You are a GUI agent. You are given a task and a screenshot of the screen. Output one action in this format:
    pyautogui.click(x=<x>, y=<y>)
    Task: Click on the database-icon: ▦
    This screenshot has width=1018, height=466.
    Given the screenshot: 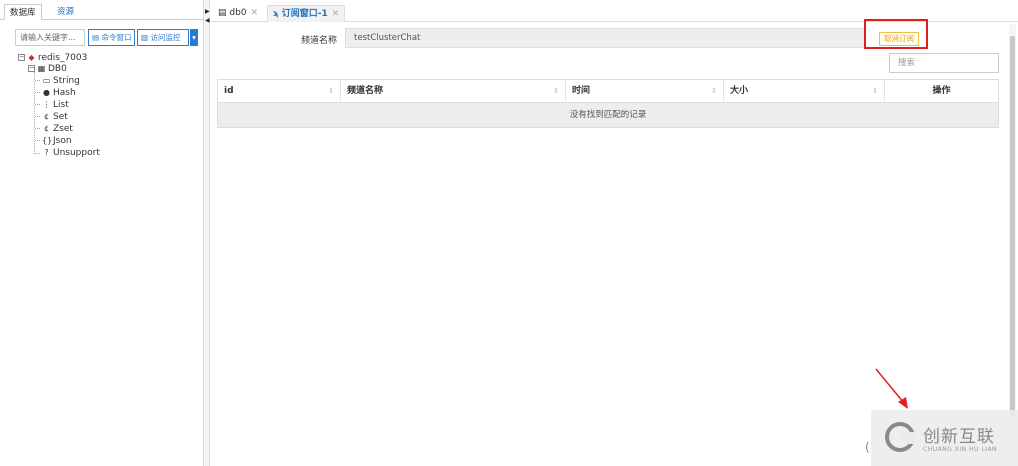 What is the action you would take?
    pyautogui.click(x=41, y=68)
    